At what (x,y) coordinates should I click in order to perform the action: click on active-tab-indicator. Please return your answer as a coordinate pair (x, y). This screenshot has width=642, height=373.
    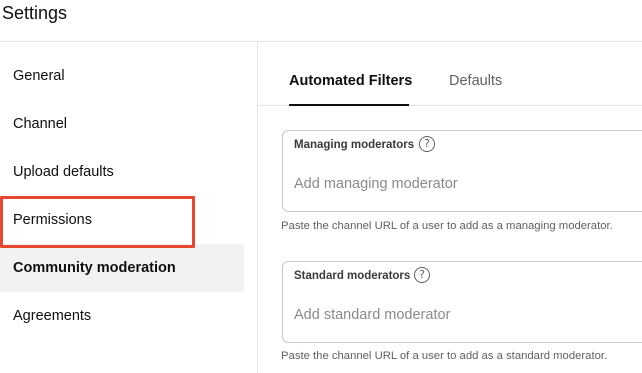
    Looking at the image, I should click on (349, 105).